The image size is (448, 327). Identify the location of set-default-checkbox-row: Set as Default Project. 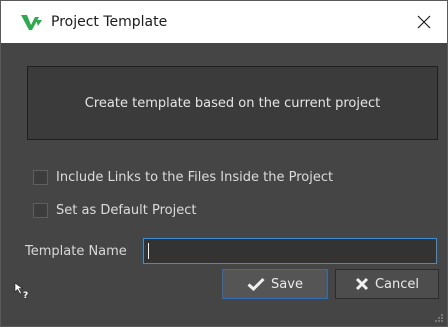
(114, 210).